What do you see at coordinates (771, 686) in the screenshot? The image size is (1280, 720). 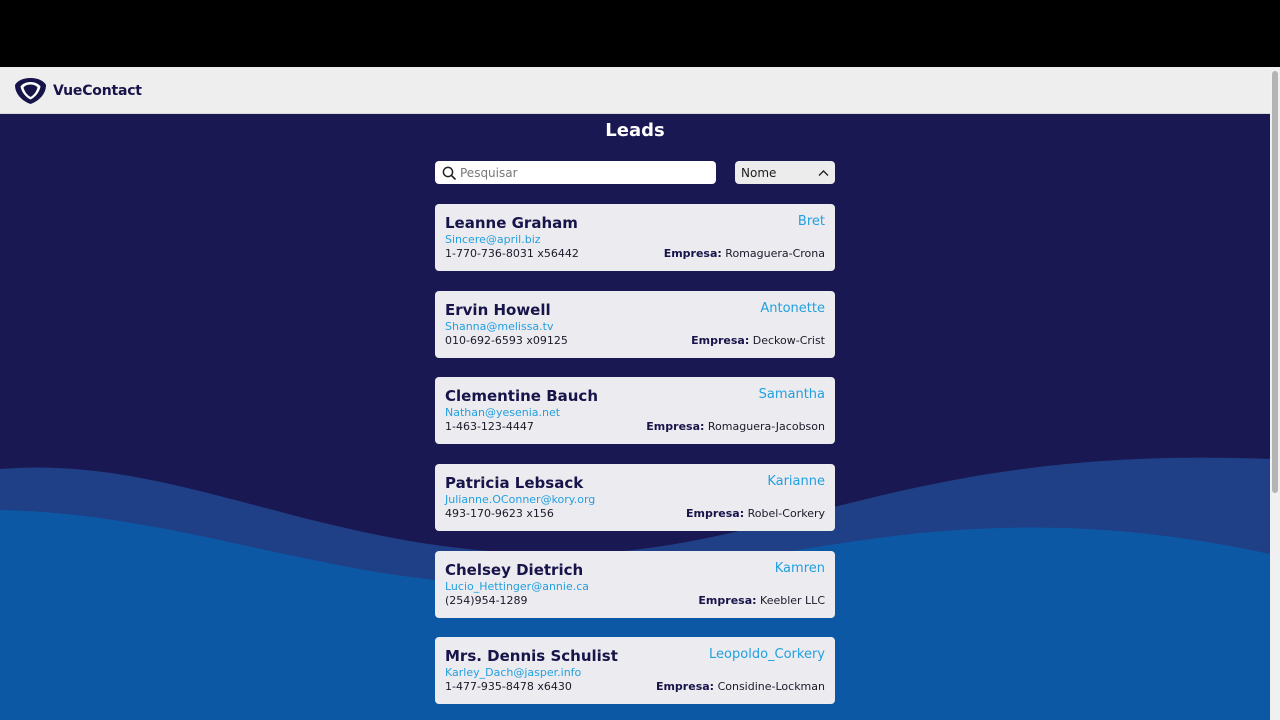 I see `company-name: Considine-Lockman` at bounding box center [771, 686].